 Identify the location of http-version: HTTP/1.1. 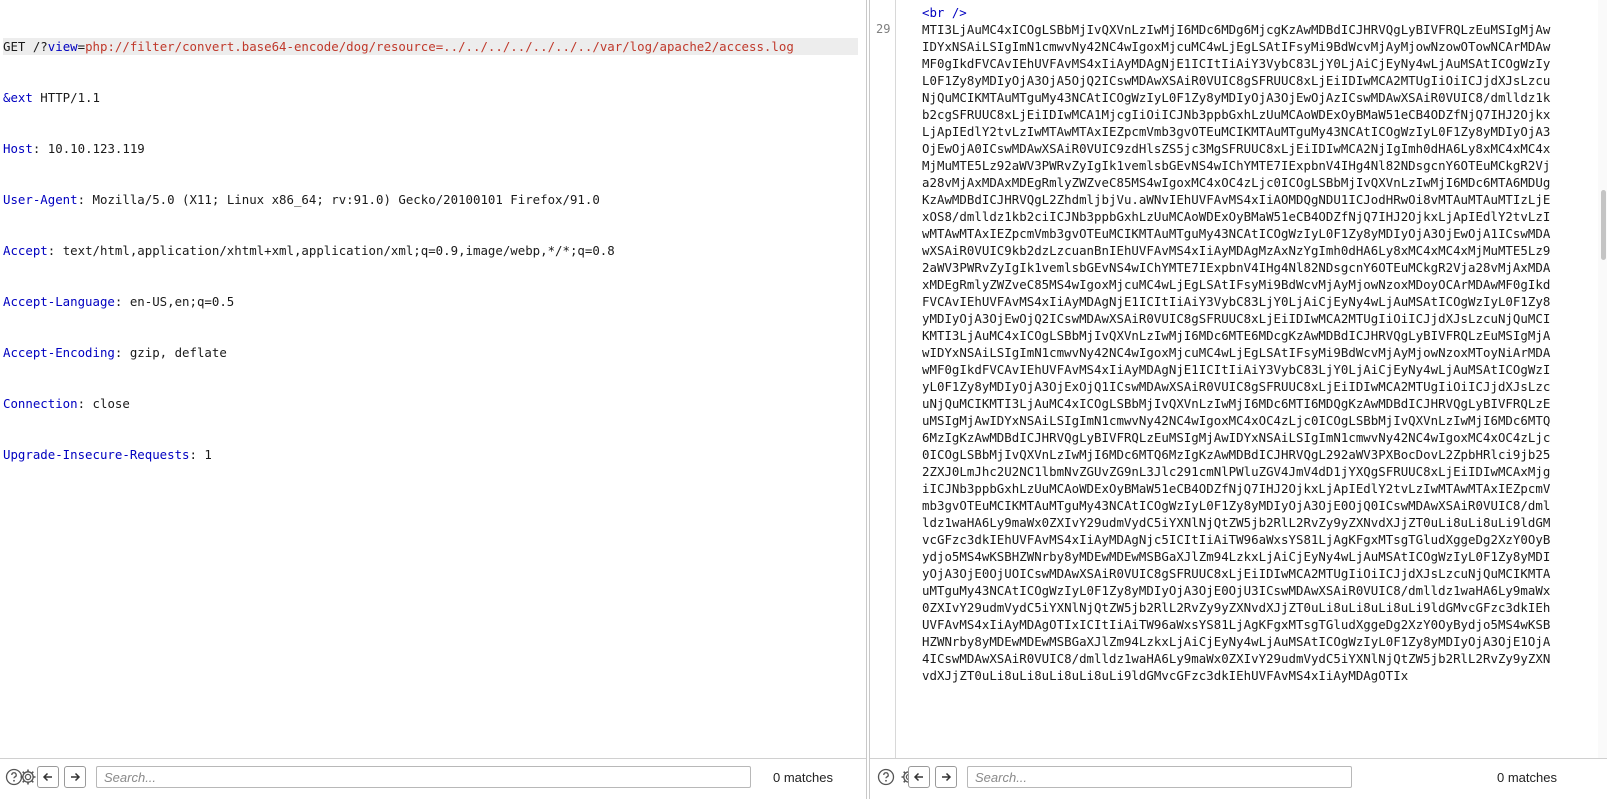
(66, 97).